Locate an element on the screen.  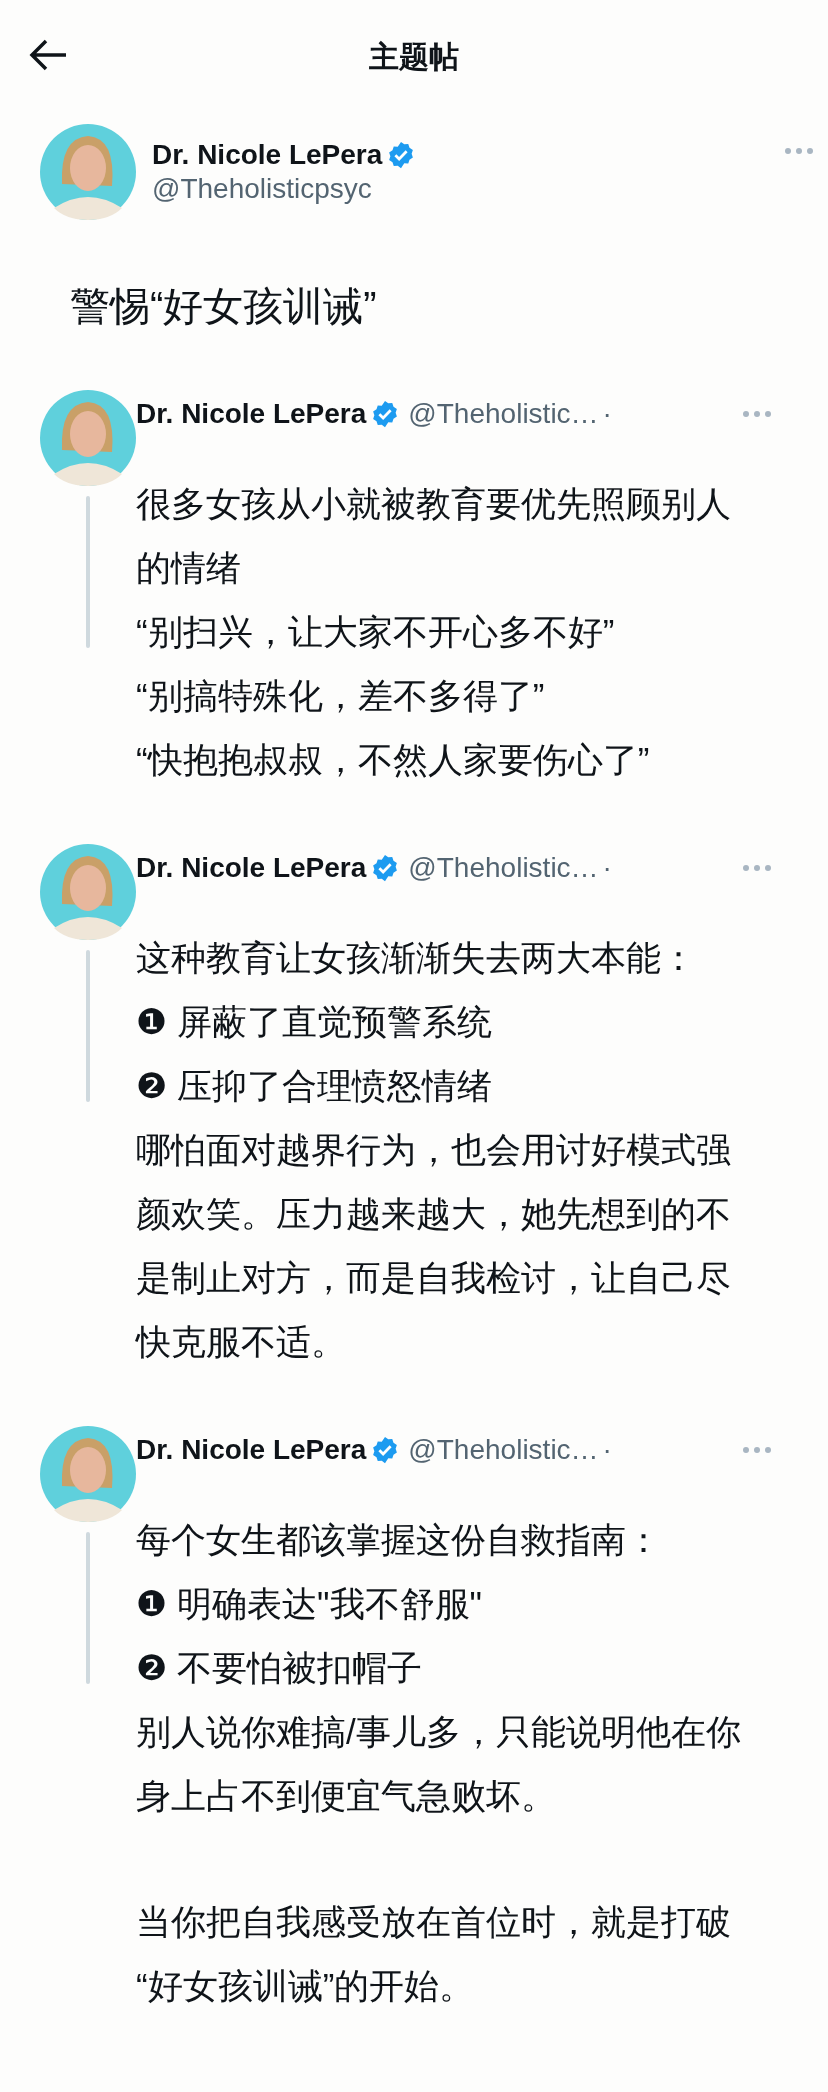
tweet-text: ❷ 压抑了合理愤怒情绪 is located at coordinates (315, 1086).